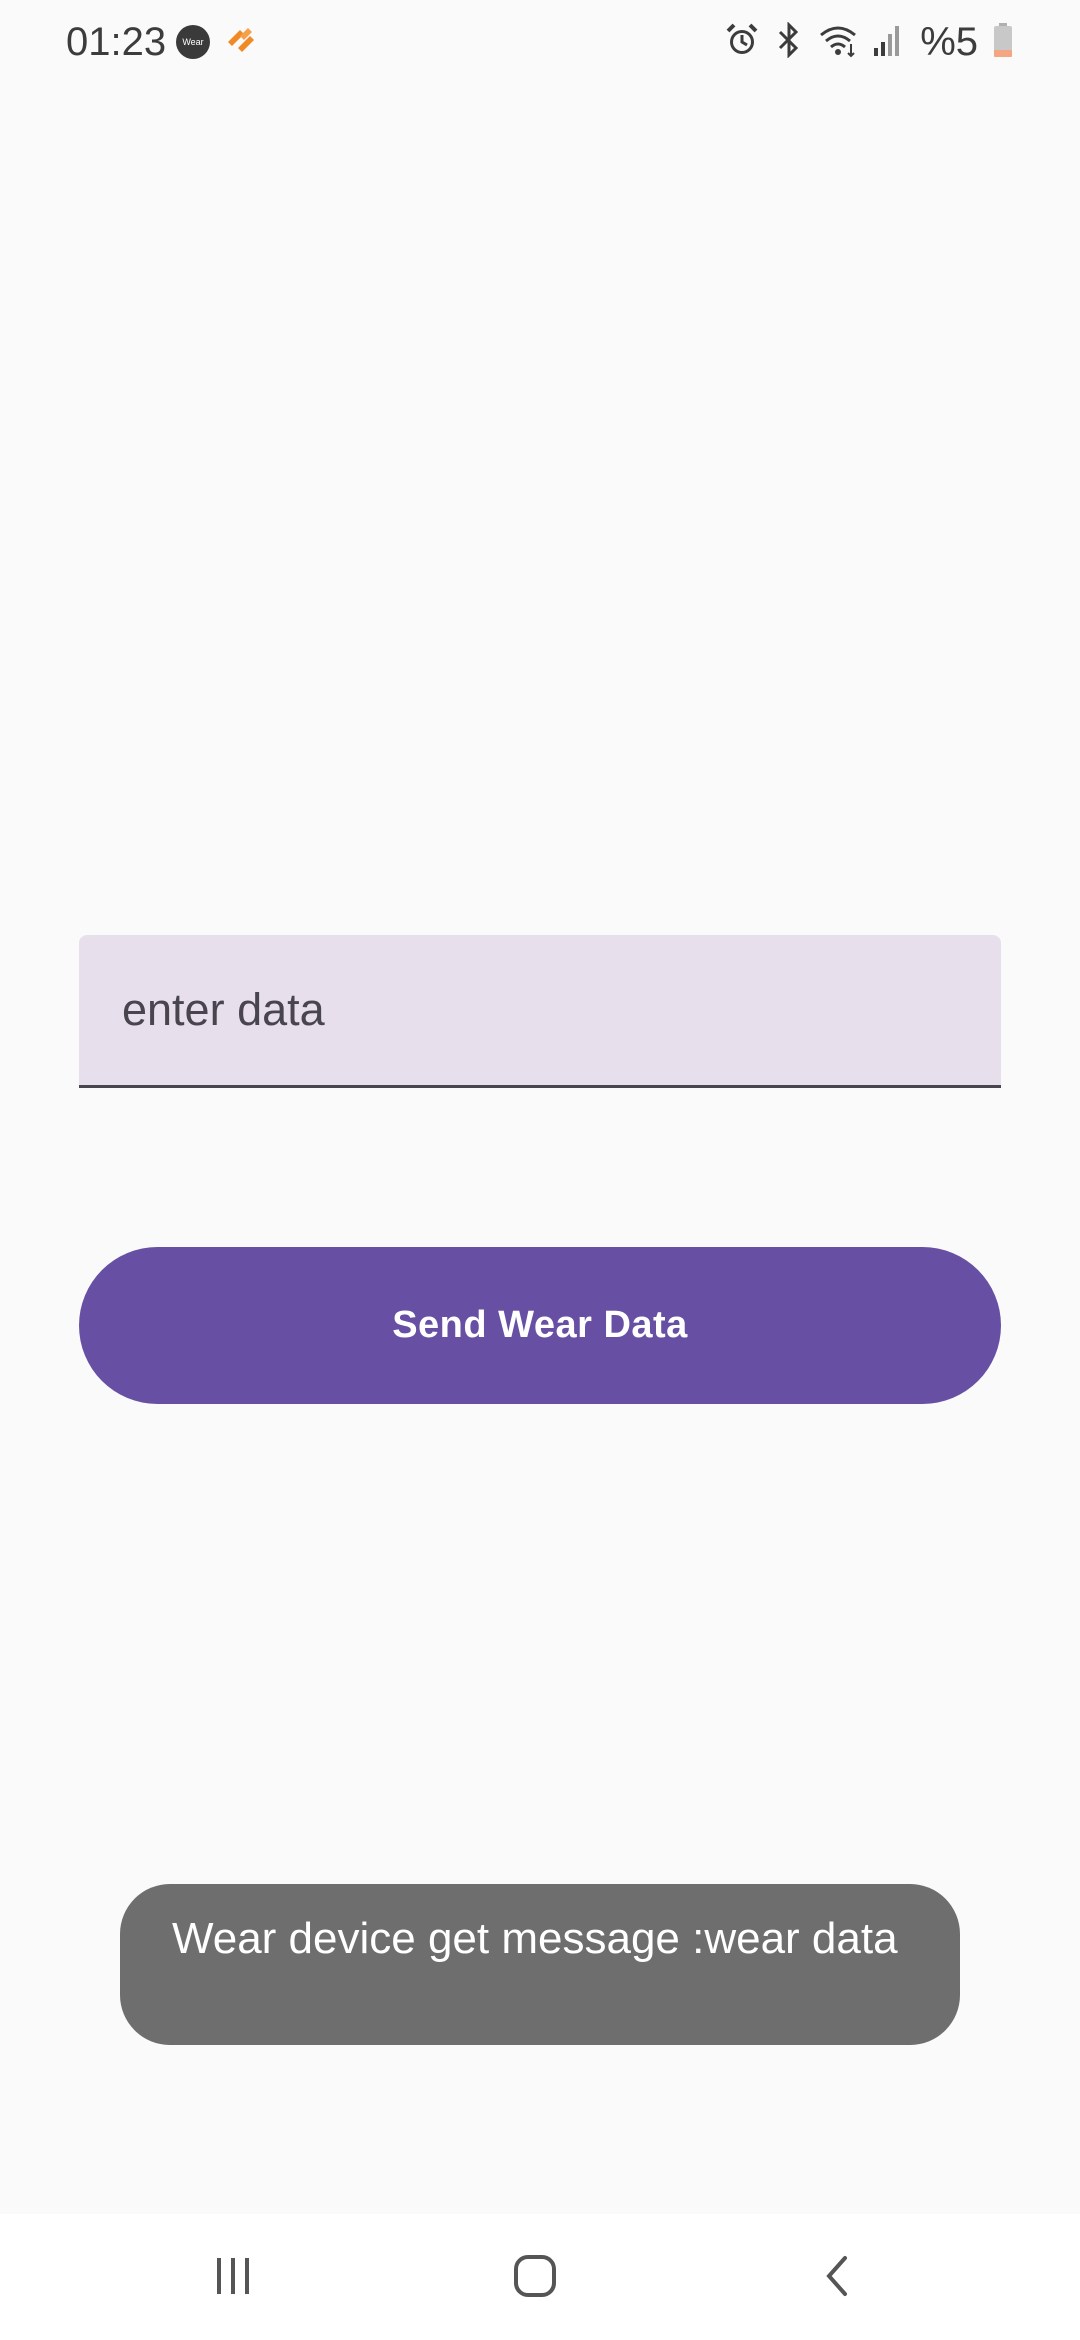 This screenshot has width=1080, height=2340. Describe the element at coordinates (869, 42) in the screenshot. I see `status-system-icons: %5` at that location.